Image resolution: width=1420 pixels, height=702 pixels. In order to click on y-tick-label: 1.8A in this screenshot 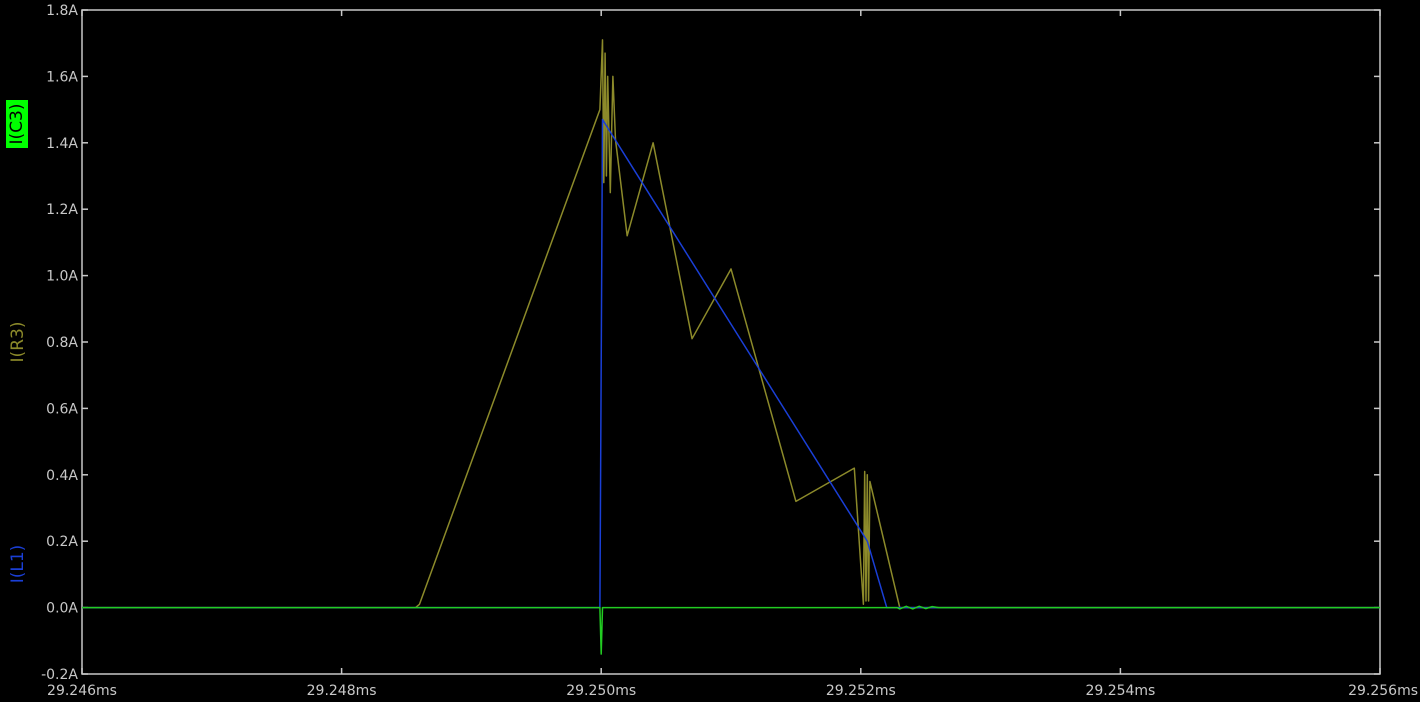, I will do `click(62, 11)`.